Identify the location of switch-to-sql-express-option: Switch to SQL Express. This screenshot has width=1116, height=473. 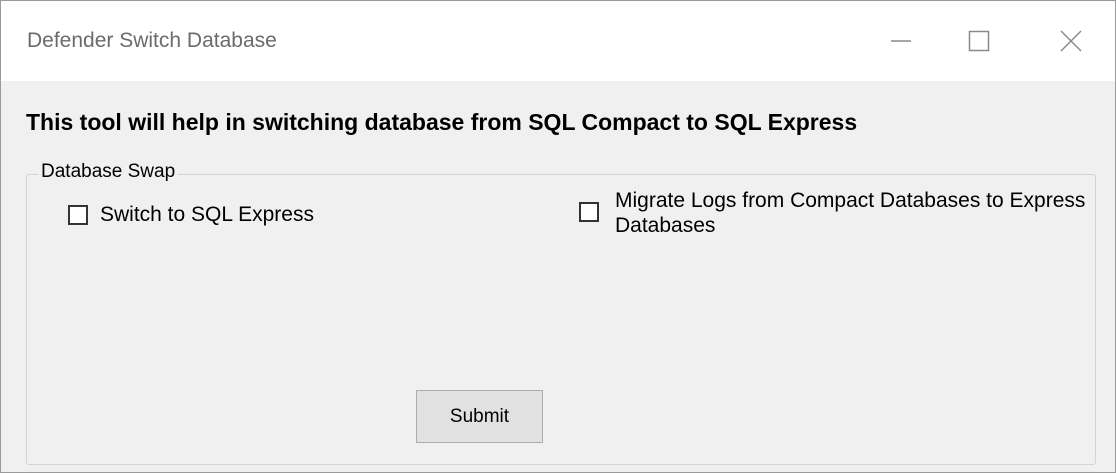
(191, 214).